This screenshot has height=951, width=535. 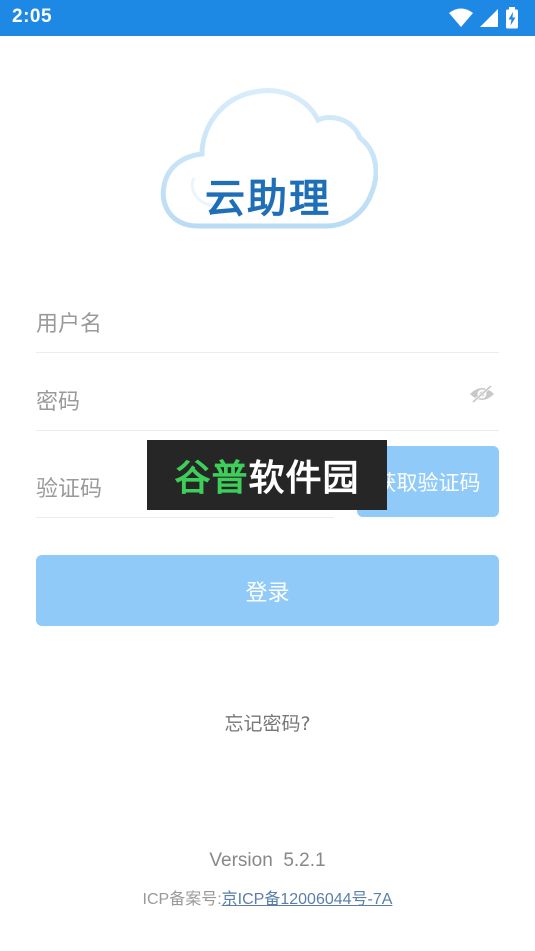 What do you see at coordinates (489, 18) in the screenshot?
I see `signal-icon` at bounding box center [489, 18].